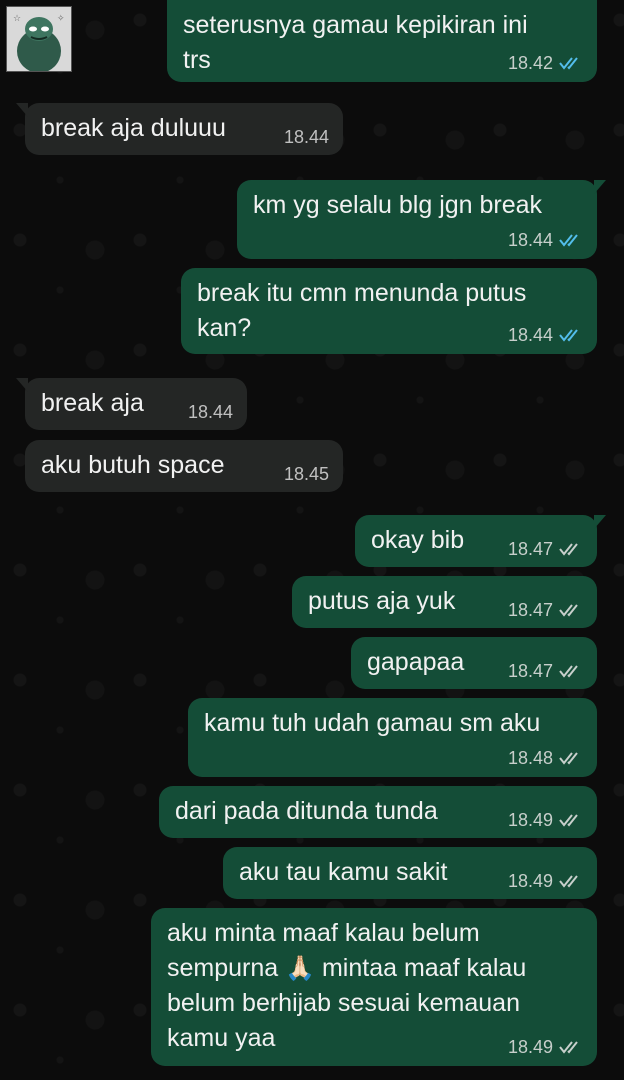 Image resolution: width=624 pixels, height=1080 pixels. I want to click on message-text: break aja, so click(92, 403).